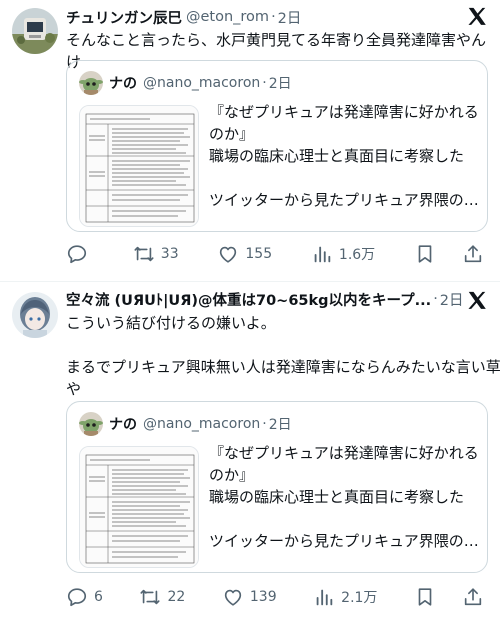  I want to click on tweet-text-line: こういう結び付けるの嫌いよ。, so click(171, 323).